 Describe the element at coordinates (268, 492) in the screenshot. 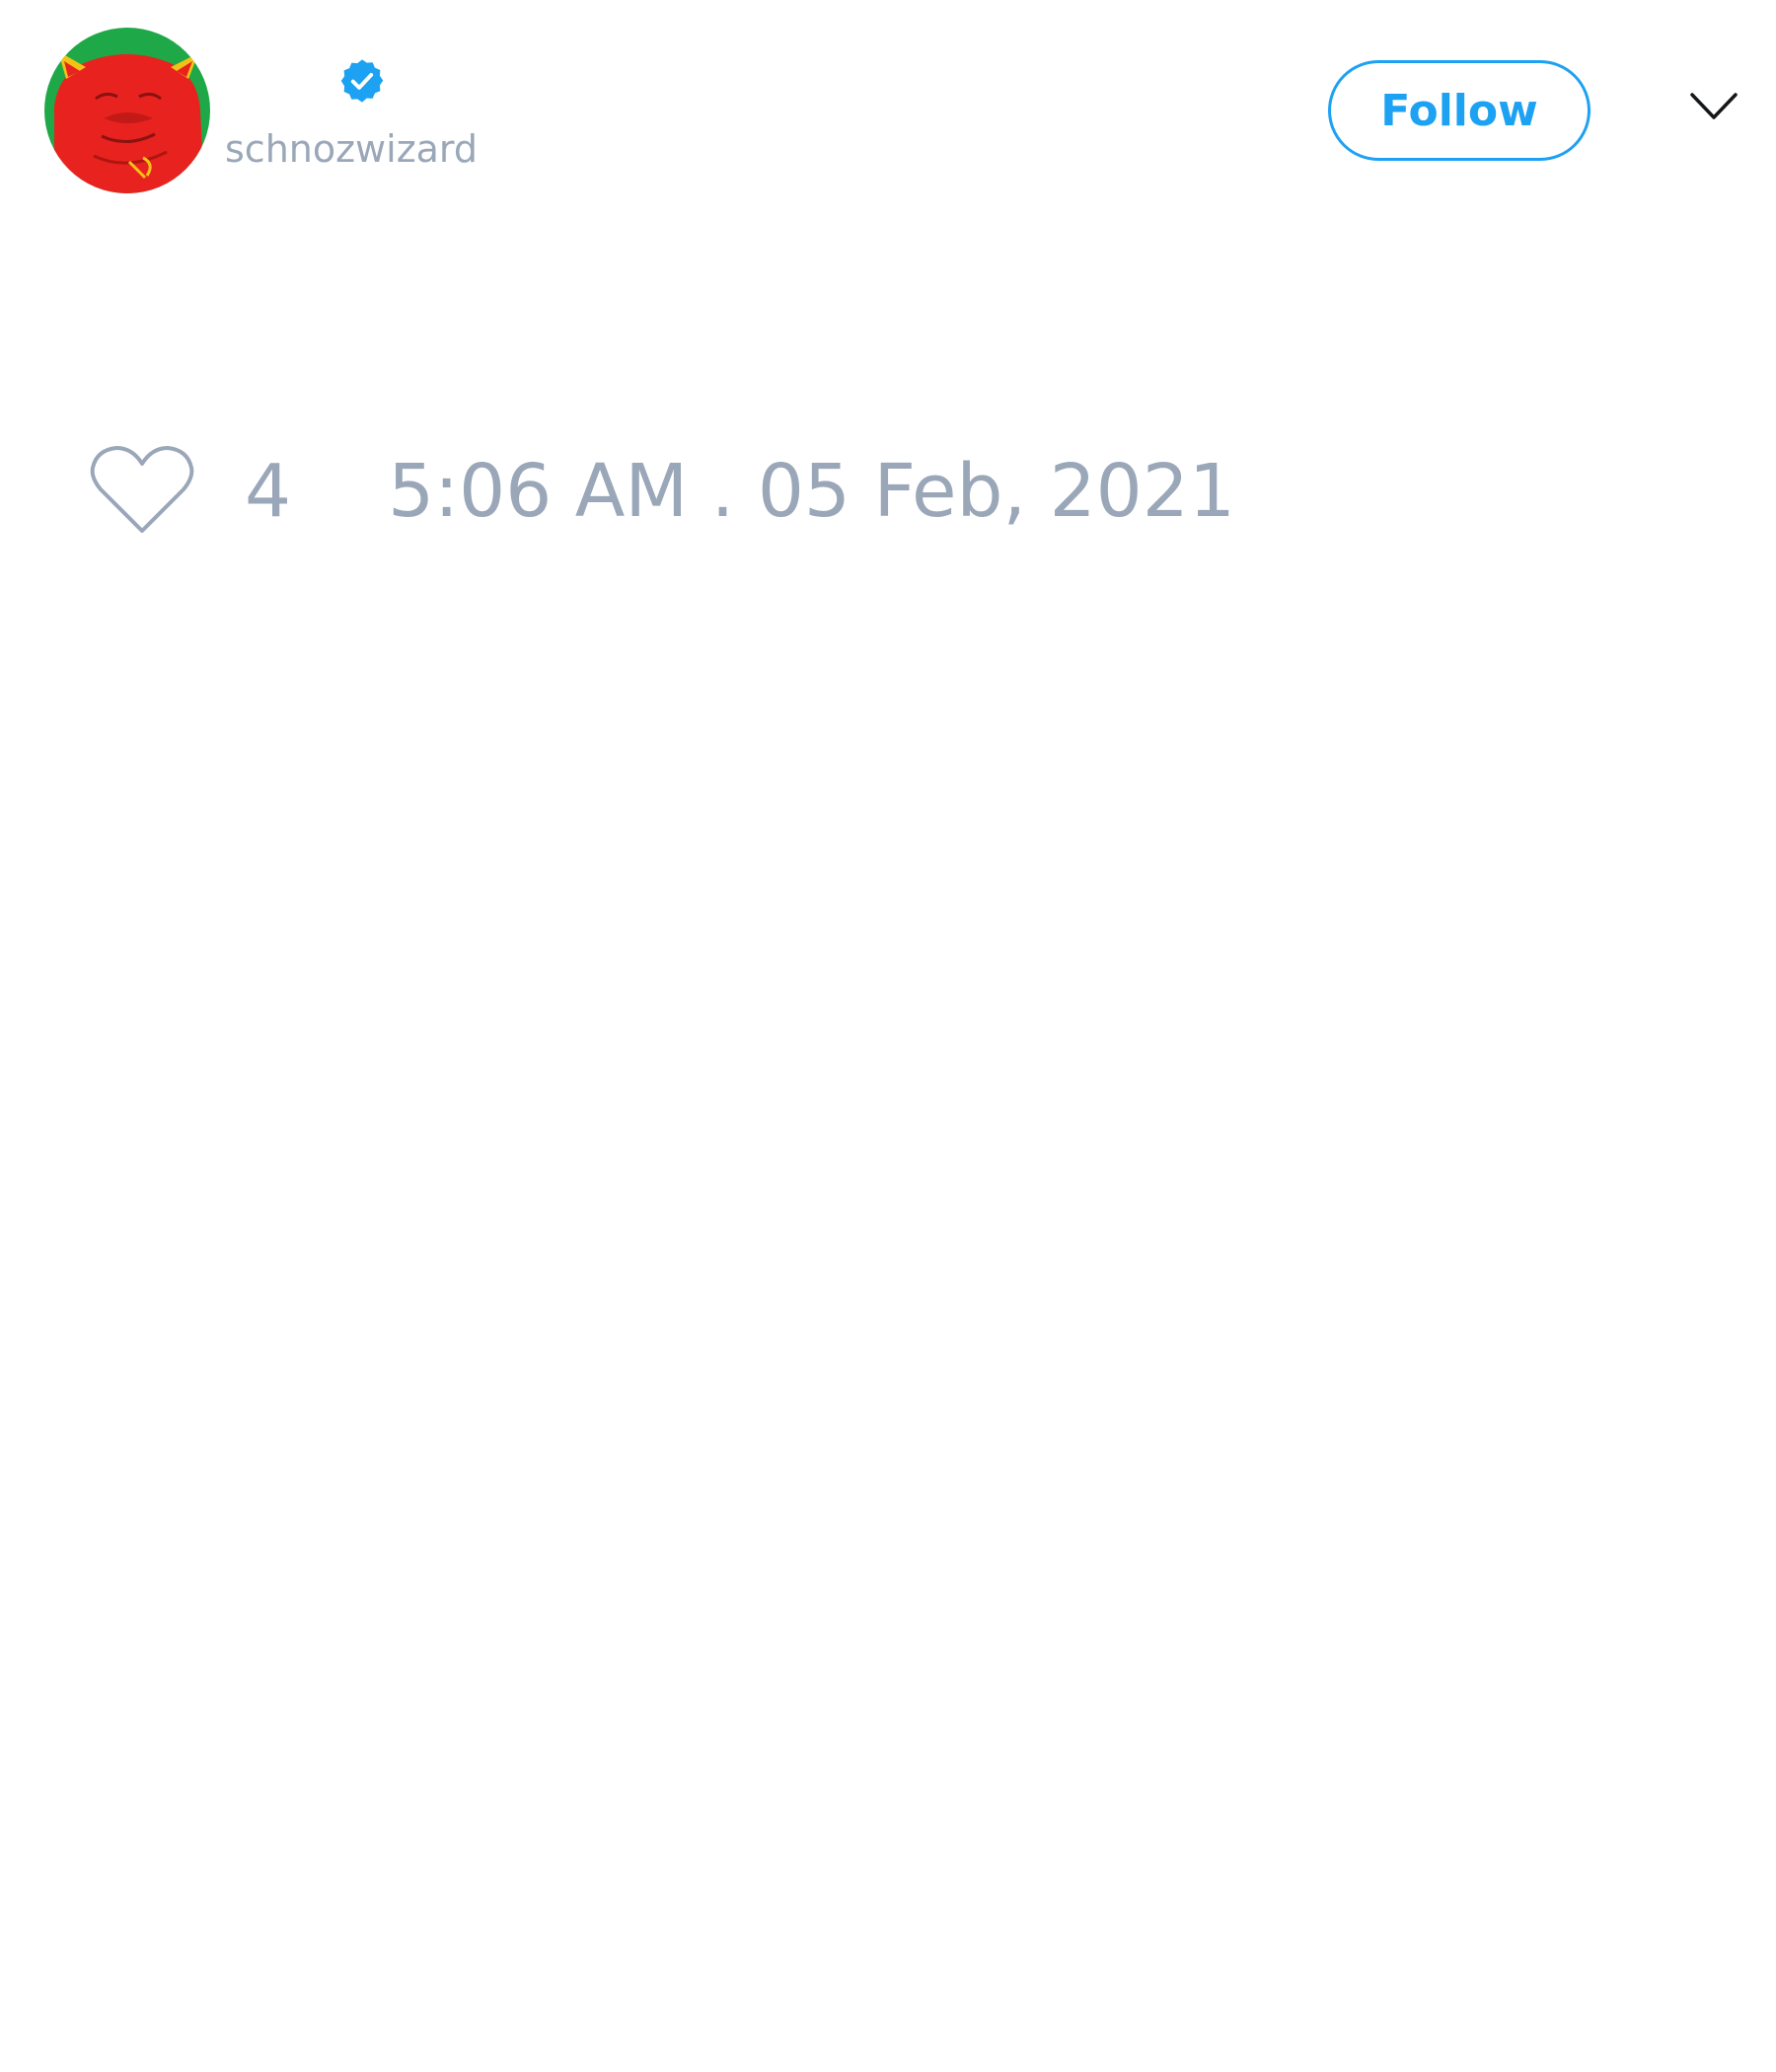

I see `like-count: 4` at that location.